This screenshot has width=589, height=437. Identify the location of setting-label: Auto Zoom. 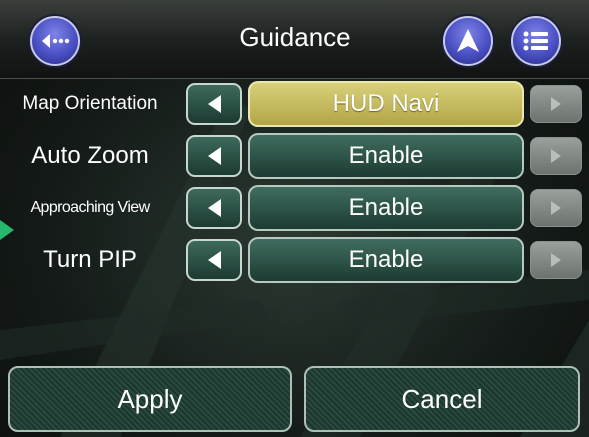
(90, 155).